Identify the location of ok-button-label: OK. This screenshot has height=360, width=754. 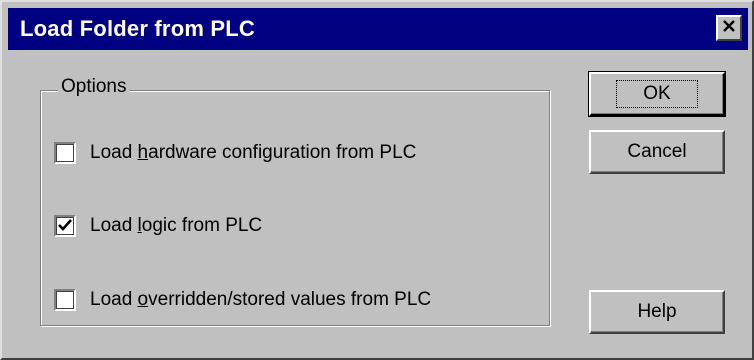
(657, 94).